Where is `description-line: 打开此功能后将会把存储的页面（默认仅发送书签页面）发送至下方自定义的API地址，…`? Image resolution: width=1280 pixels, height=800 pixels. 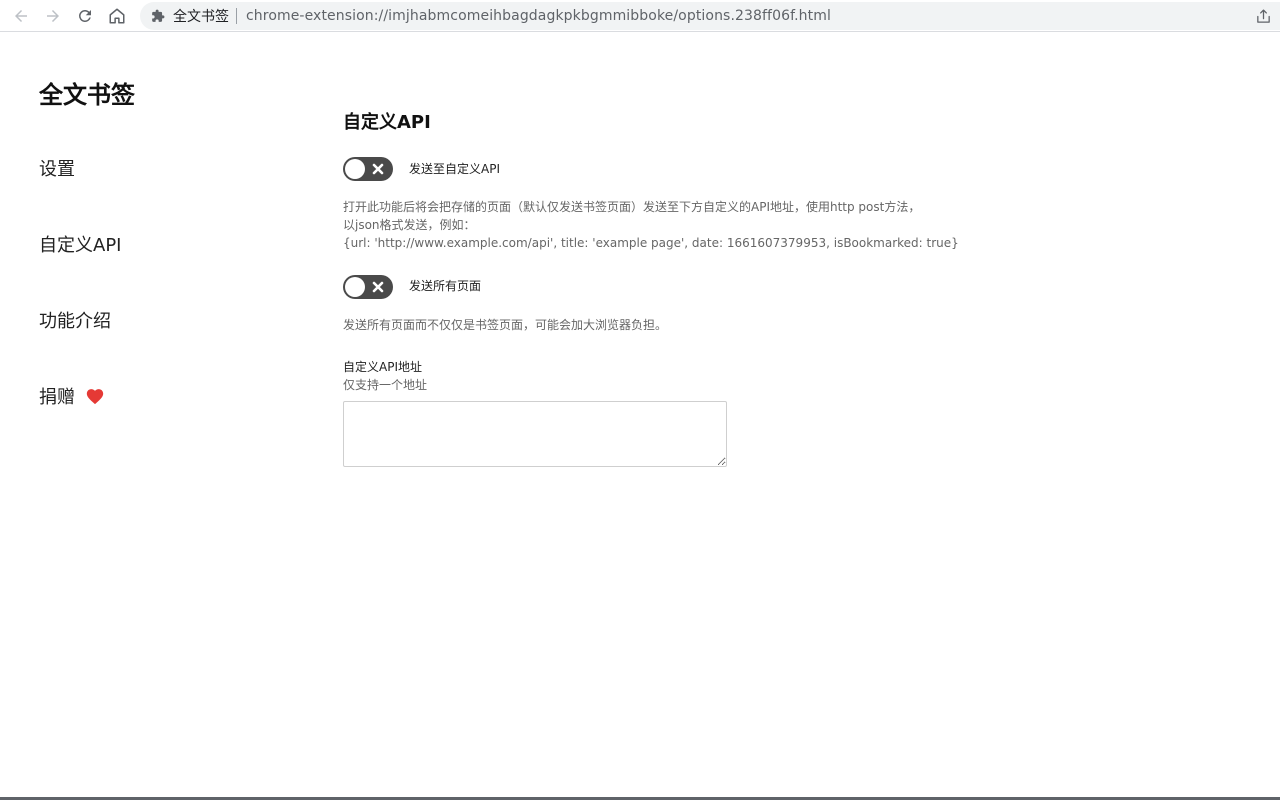
description-line: 打开此功能后将会把存储的页面（默认仅发送书签页面）发送至下方自定义的API地址，… is located at coordinates (632, 207).